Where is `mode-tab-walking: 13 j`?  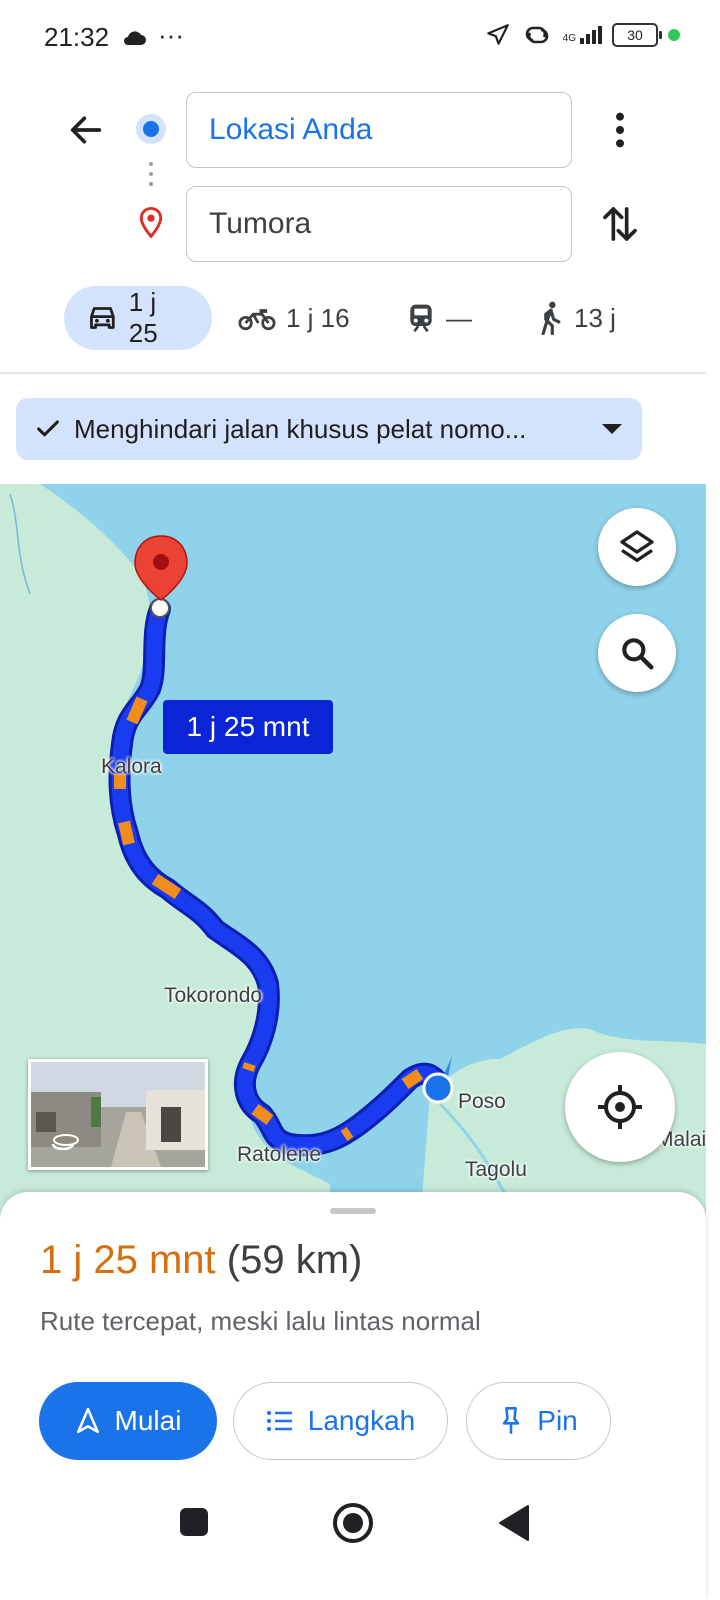
mode-tab-walking: 13 j is located at coordinates (577, 318).